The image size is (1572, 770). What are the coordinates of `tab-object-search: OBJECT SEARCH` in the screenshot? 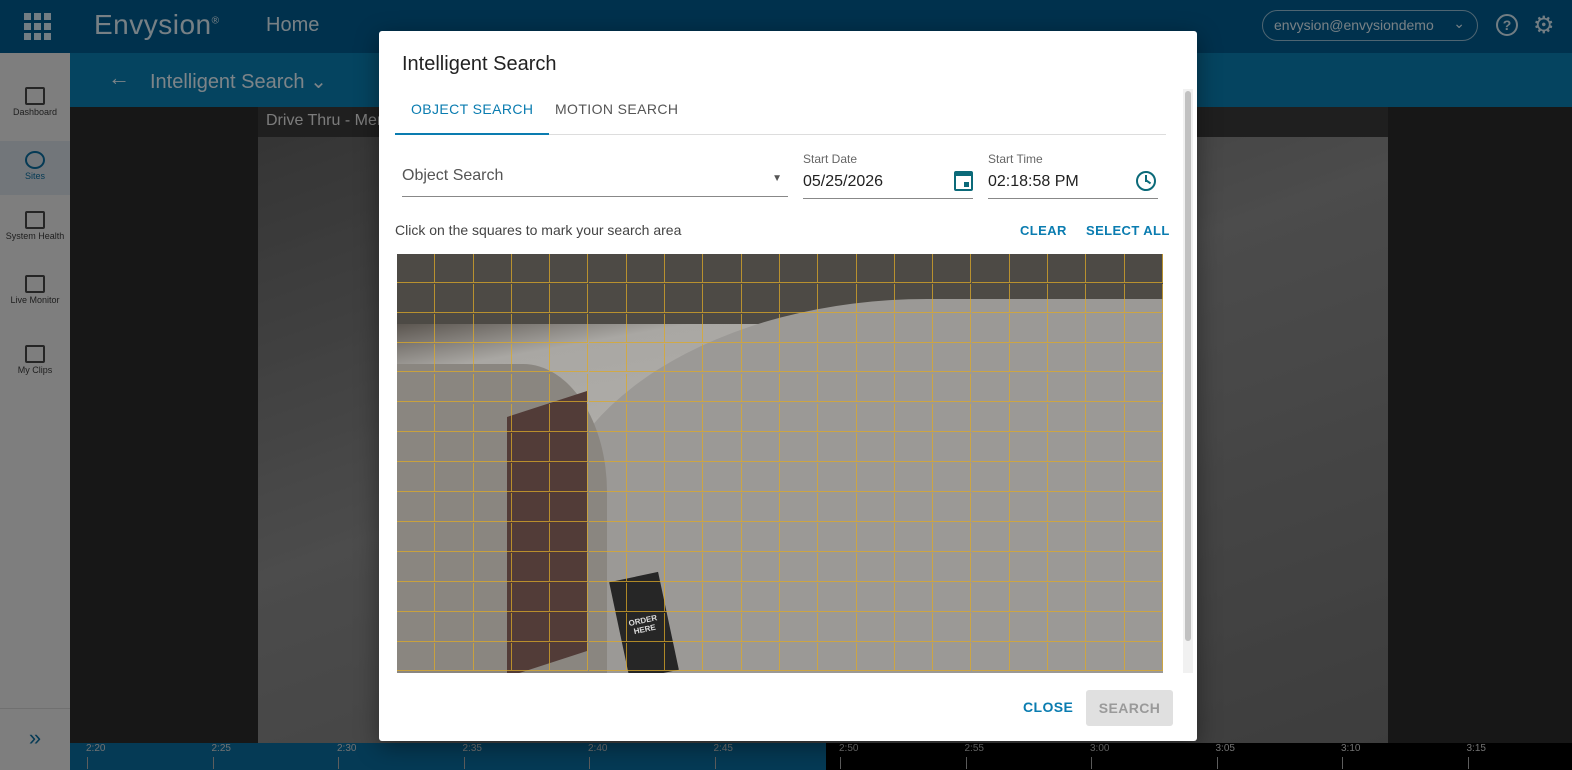 It's located at (472, 118).